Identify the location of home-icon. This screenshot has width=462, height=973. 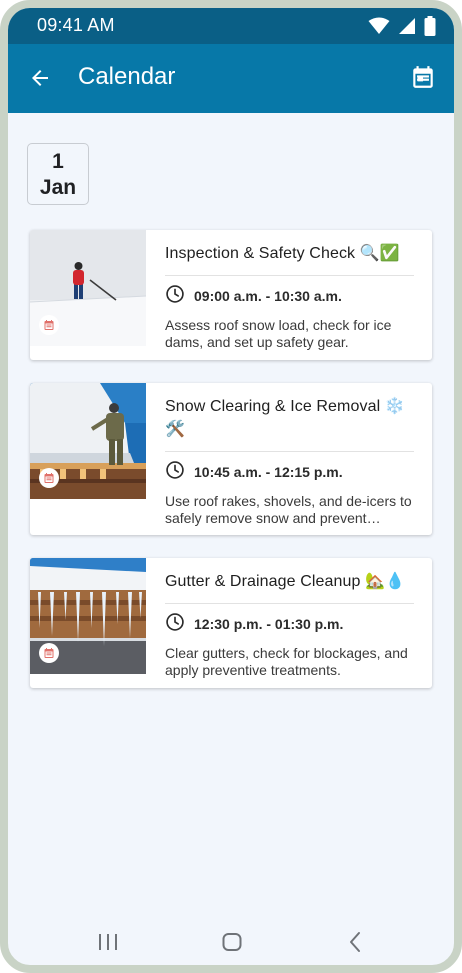
(232, 942).